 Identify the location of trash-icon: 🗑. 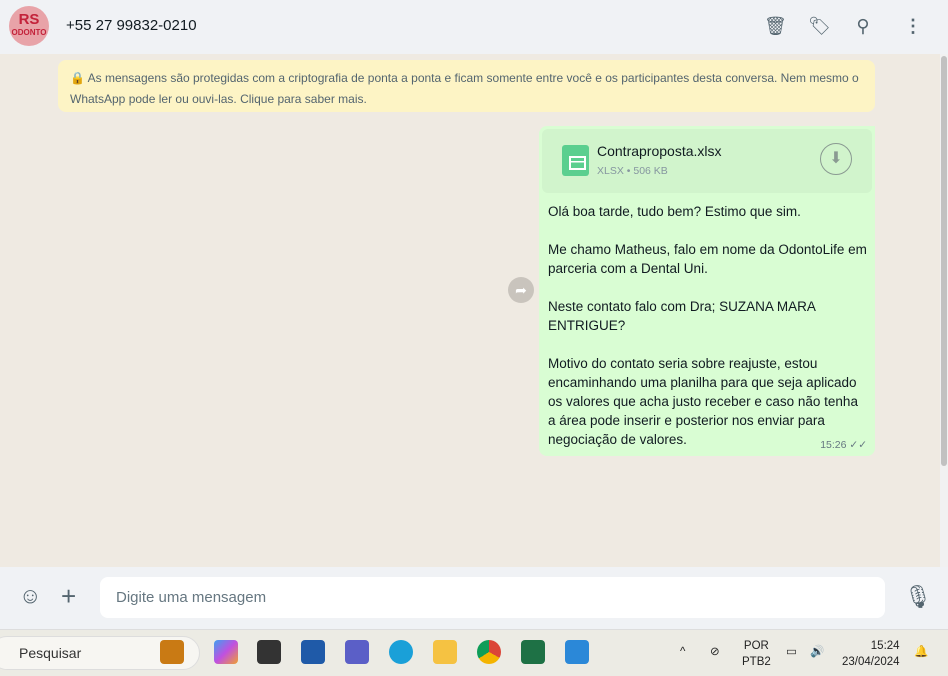
(775, 26).